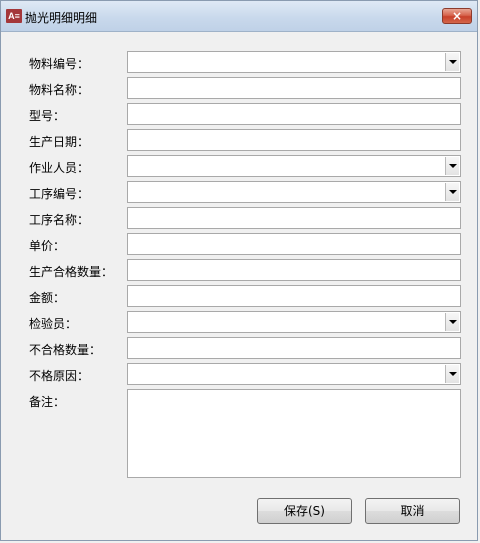  Describe the element at coordinates (59, 376) in the screenshot. I see `label-reject-reason: 不格原因：` at that location.